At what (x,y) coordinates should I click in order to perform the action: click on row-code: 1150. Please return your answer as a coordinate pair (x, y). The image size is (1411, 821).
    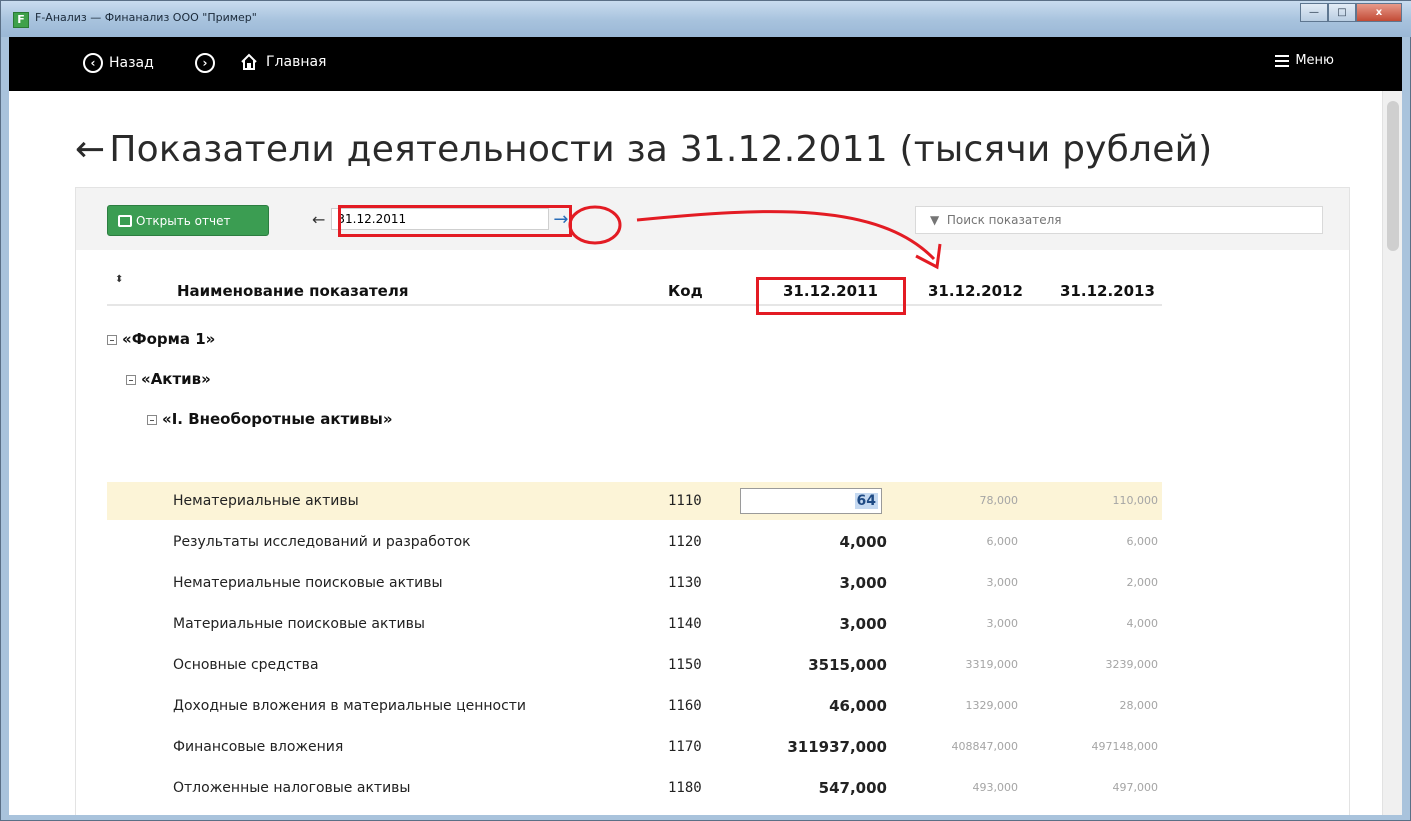
    Looking at the image, I should click on (685, 665).